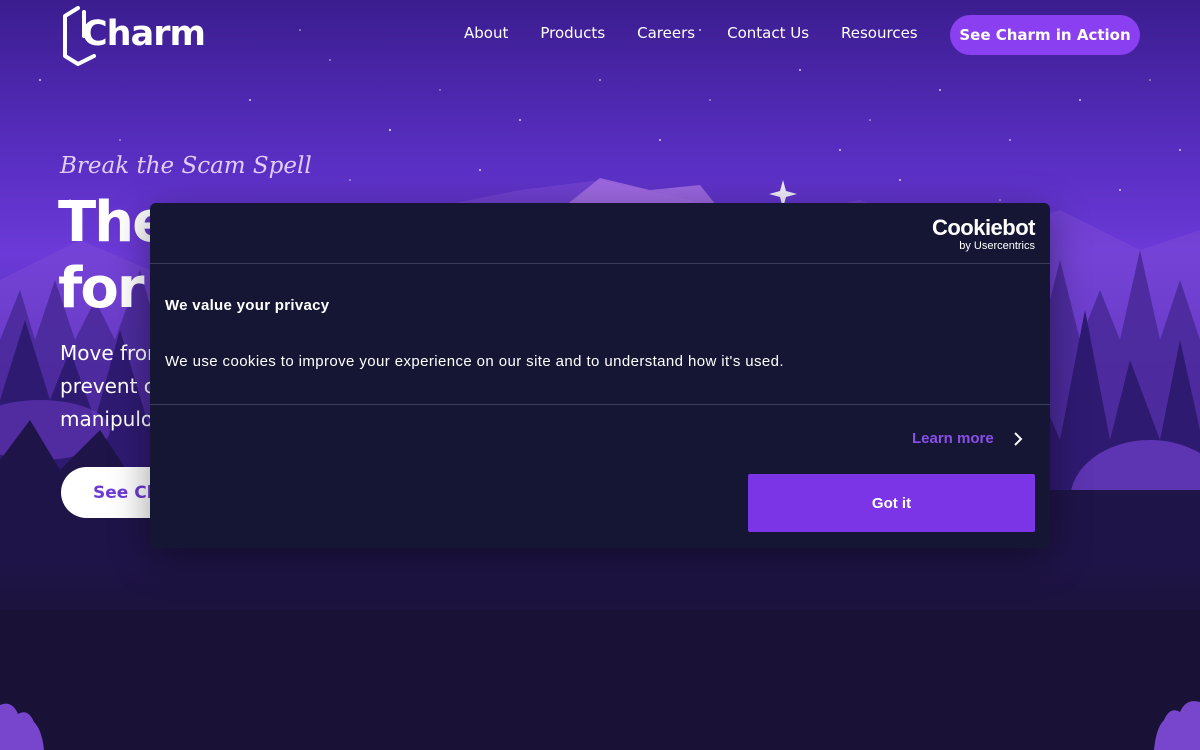  Describe the element at coordinates (1177, 725) in the screenshot. I see `corner-cloud-right` at that location.